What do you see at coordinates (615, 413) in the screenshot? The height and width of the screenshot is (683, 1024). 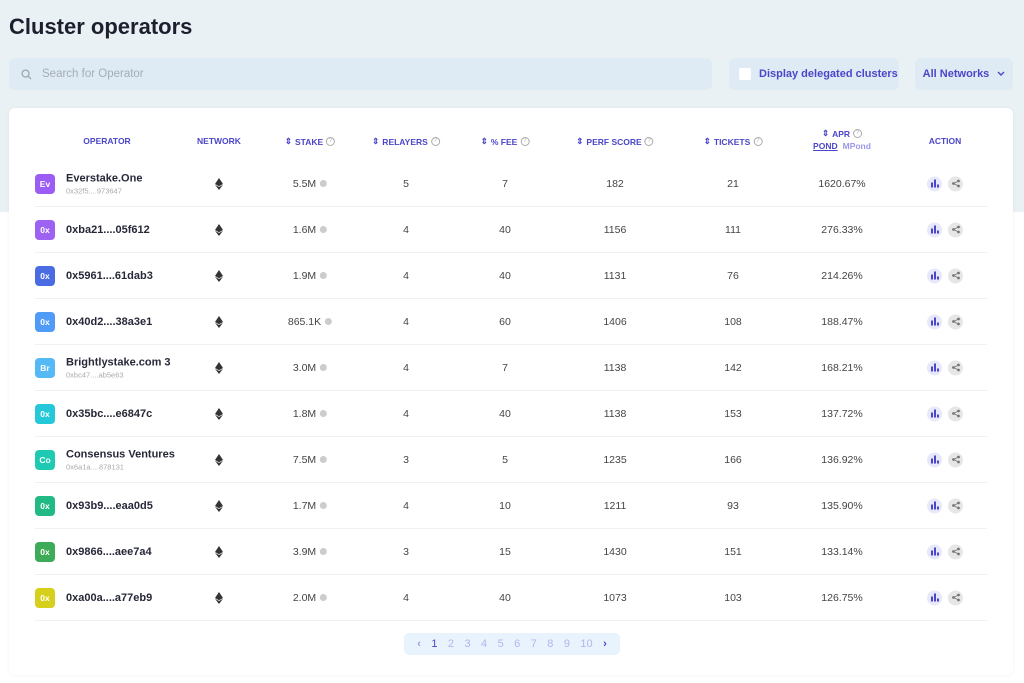 I see `perf-value: 1138` at bounding box center [615, 413].